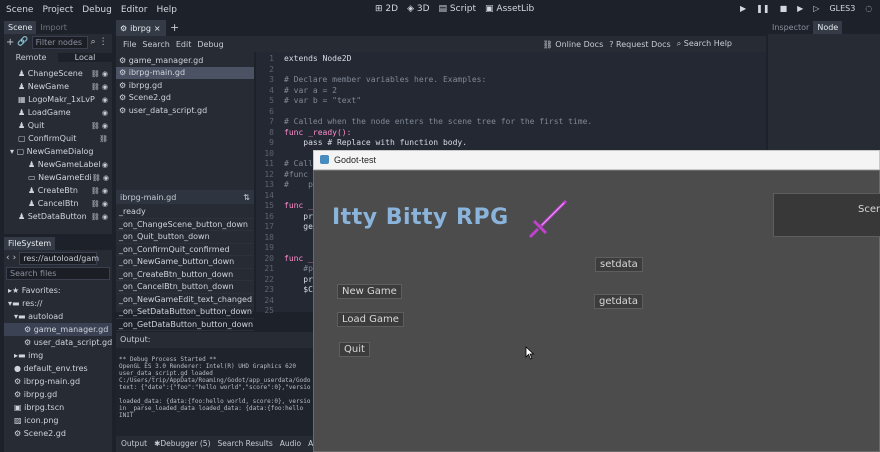  What do you see at coordinates (57, 10) in the screenshot?
I see `menu-project: Project` at bounding box center [57, 10].